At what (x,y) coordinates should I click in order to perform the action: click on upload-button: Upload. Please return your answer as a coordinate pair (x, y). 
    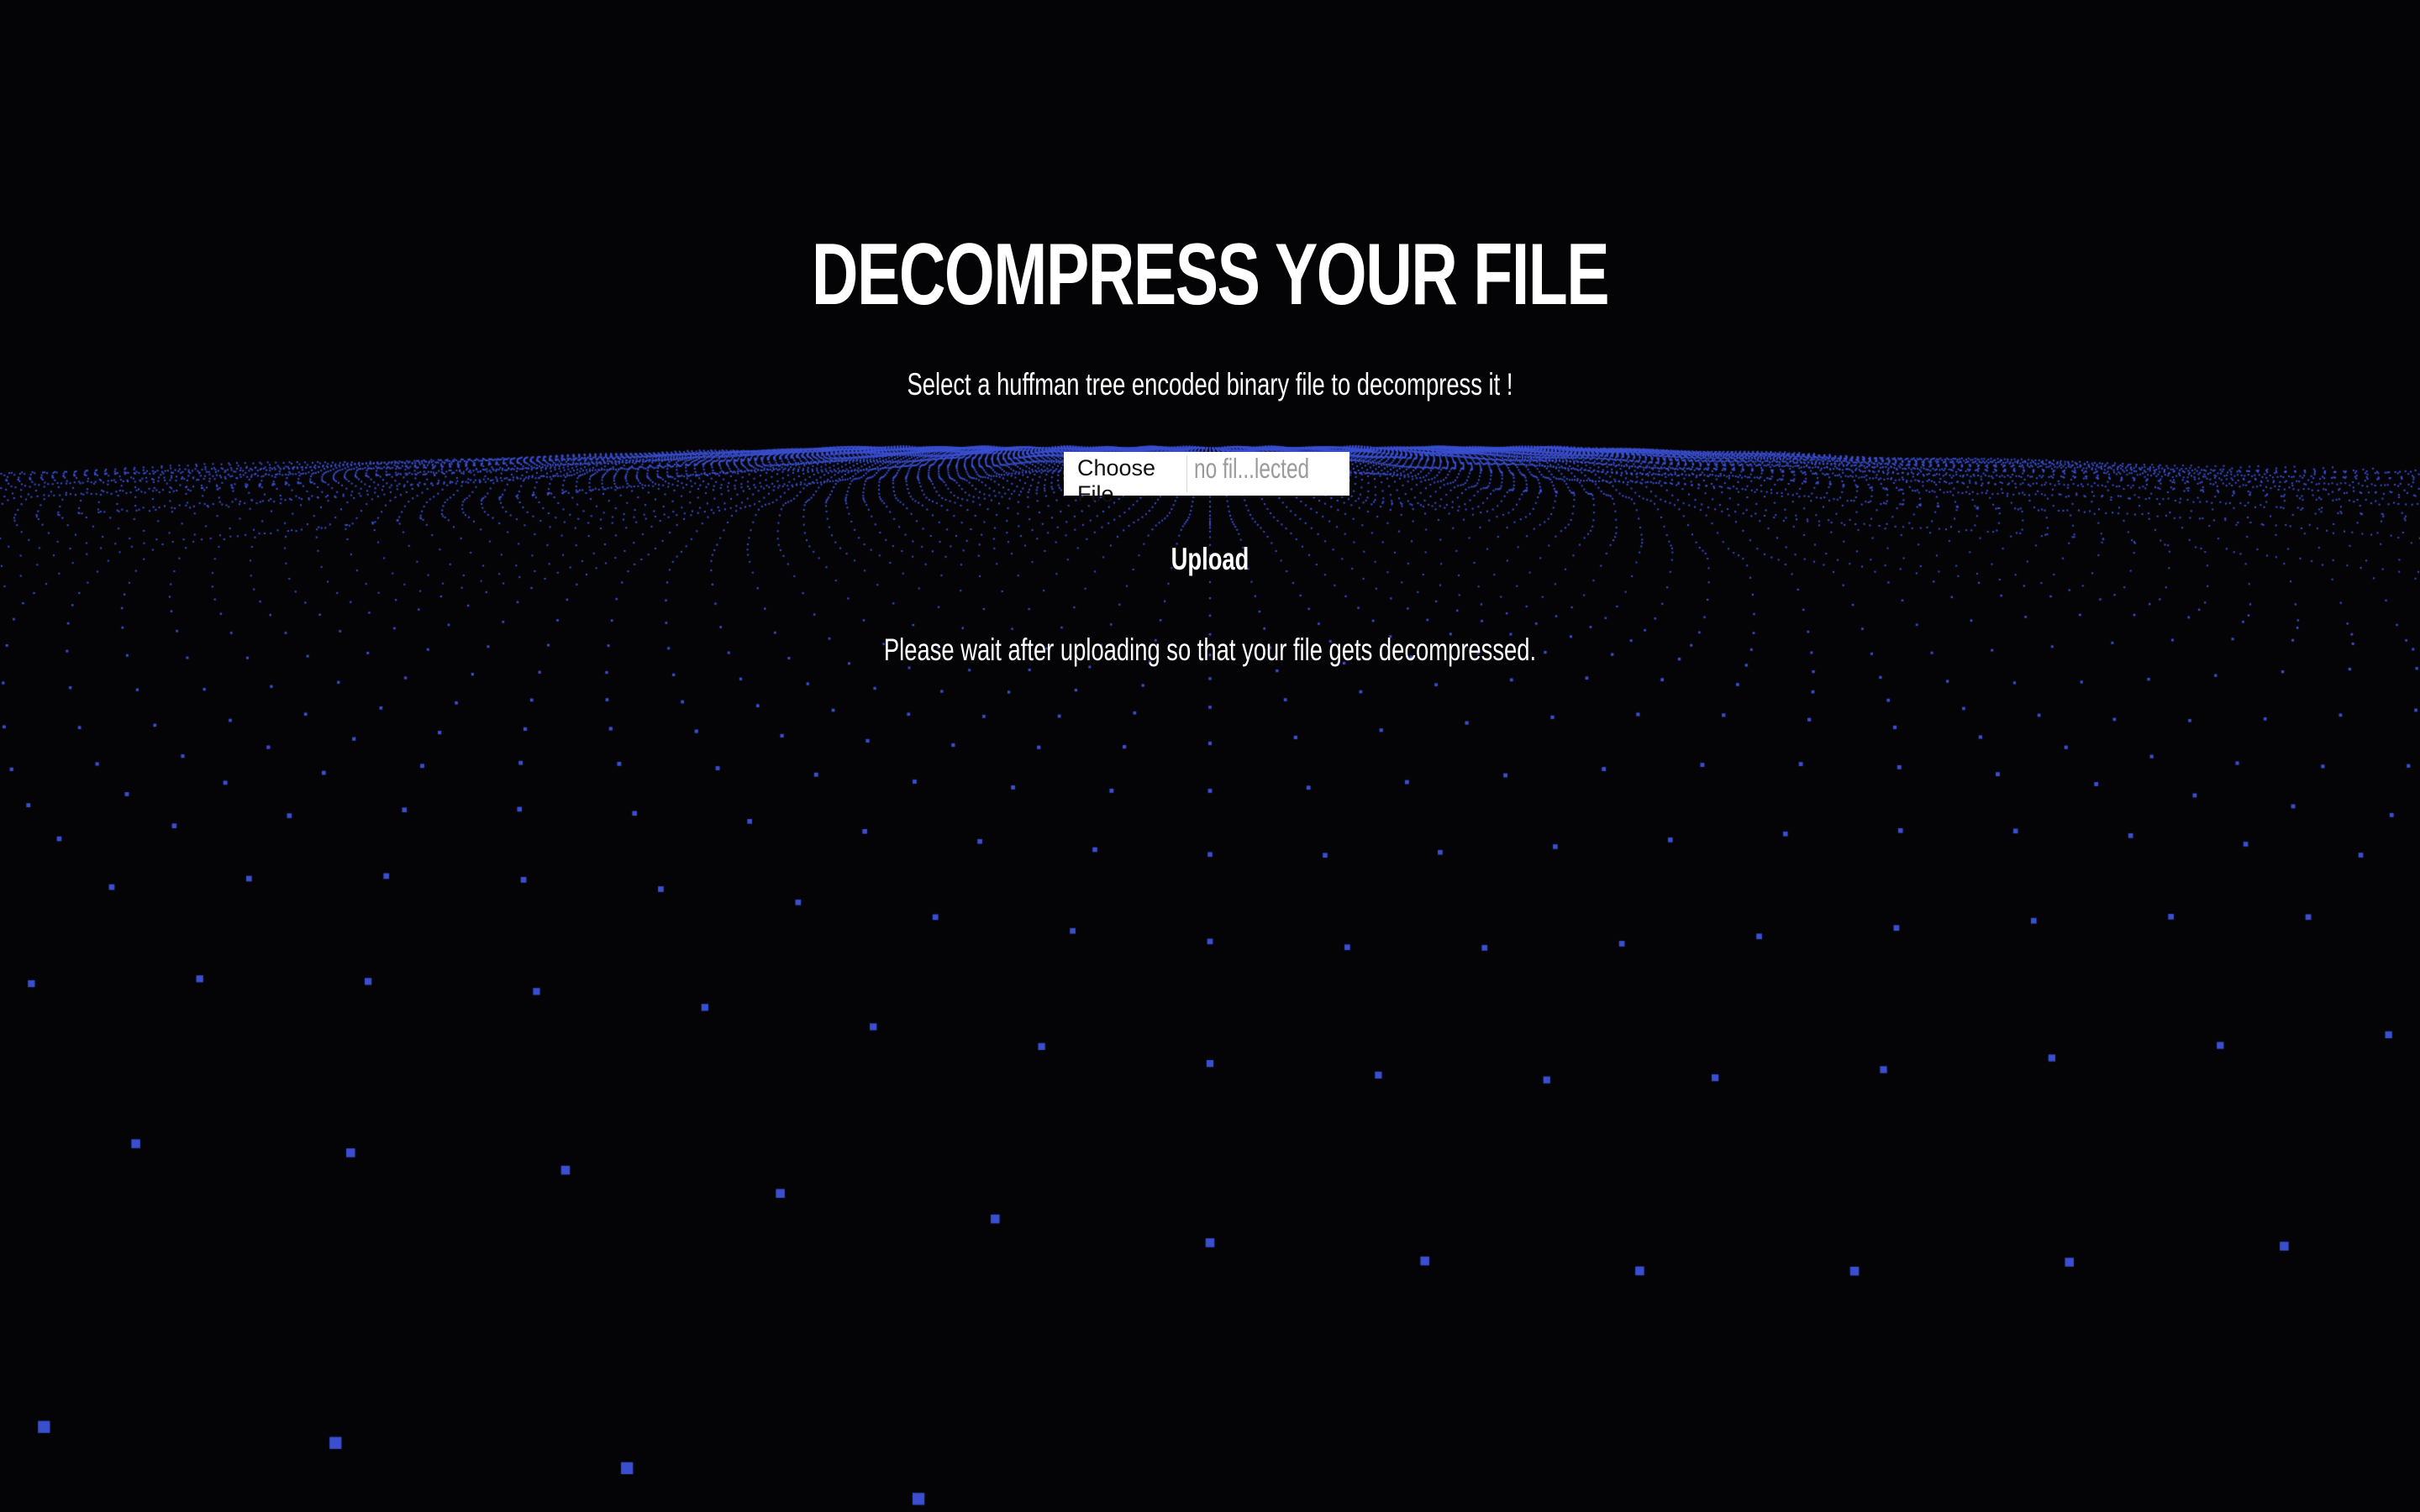
    Looking at the image, I should click on (1210, 559).